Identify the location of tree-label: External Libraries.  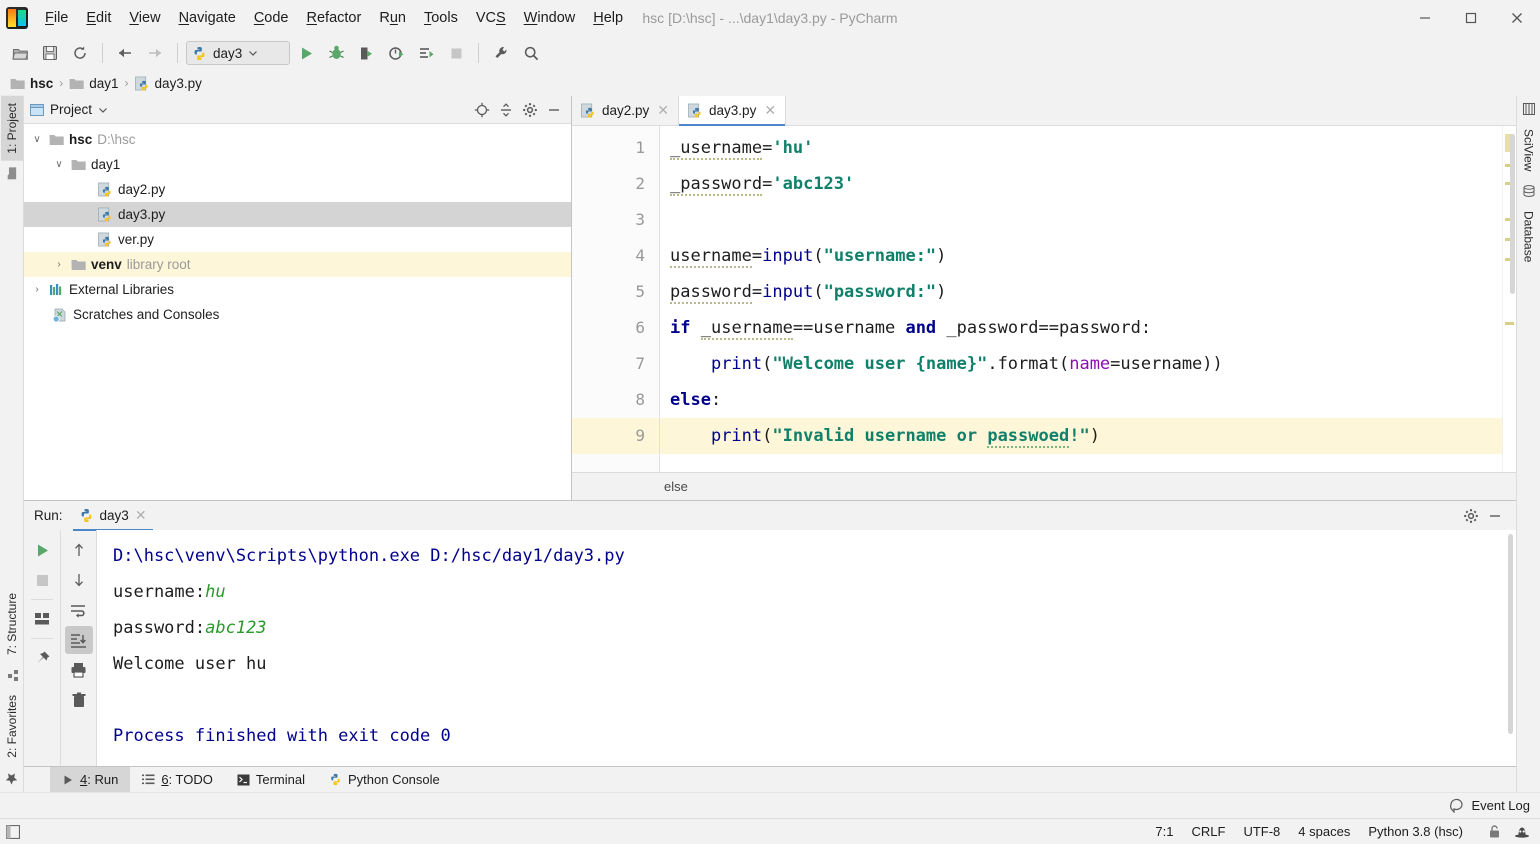
(122, 289).